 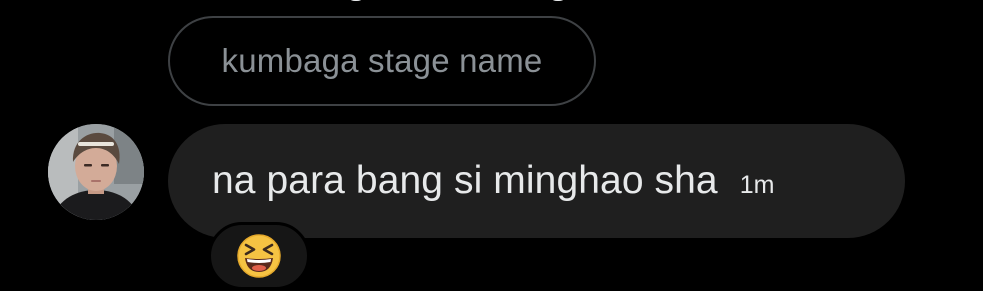 I want to click on message-text: na para bang si minghao sha, so click(x=465, y=180).